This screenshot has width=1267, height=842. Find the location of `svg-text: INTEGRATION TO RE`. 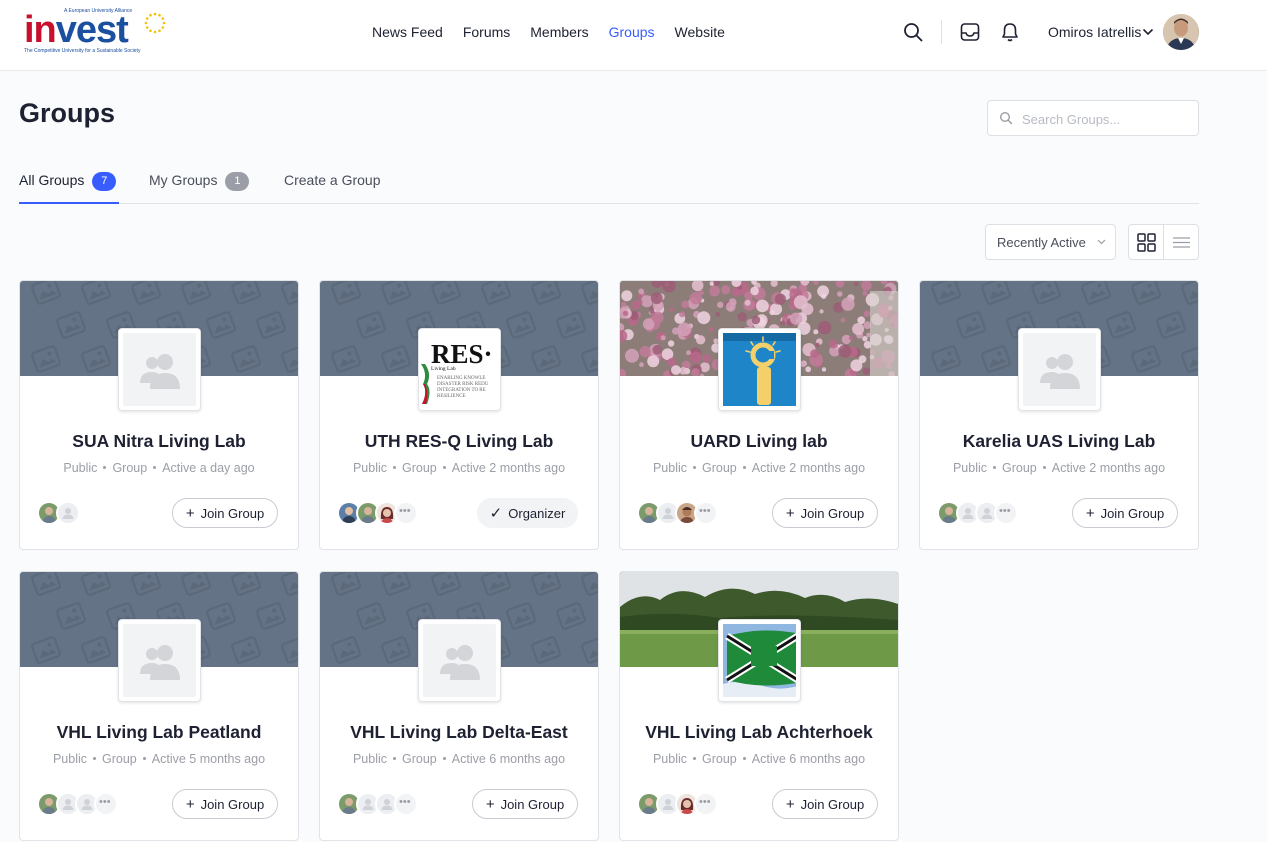

svg-text: INTEGRATION TO RE is located at coordinates (461, 390).